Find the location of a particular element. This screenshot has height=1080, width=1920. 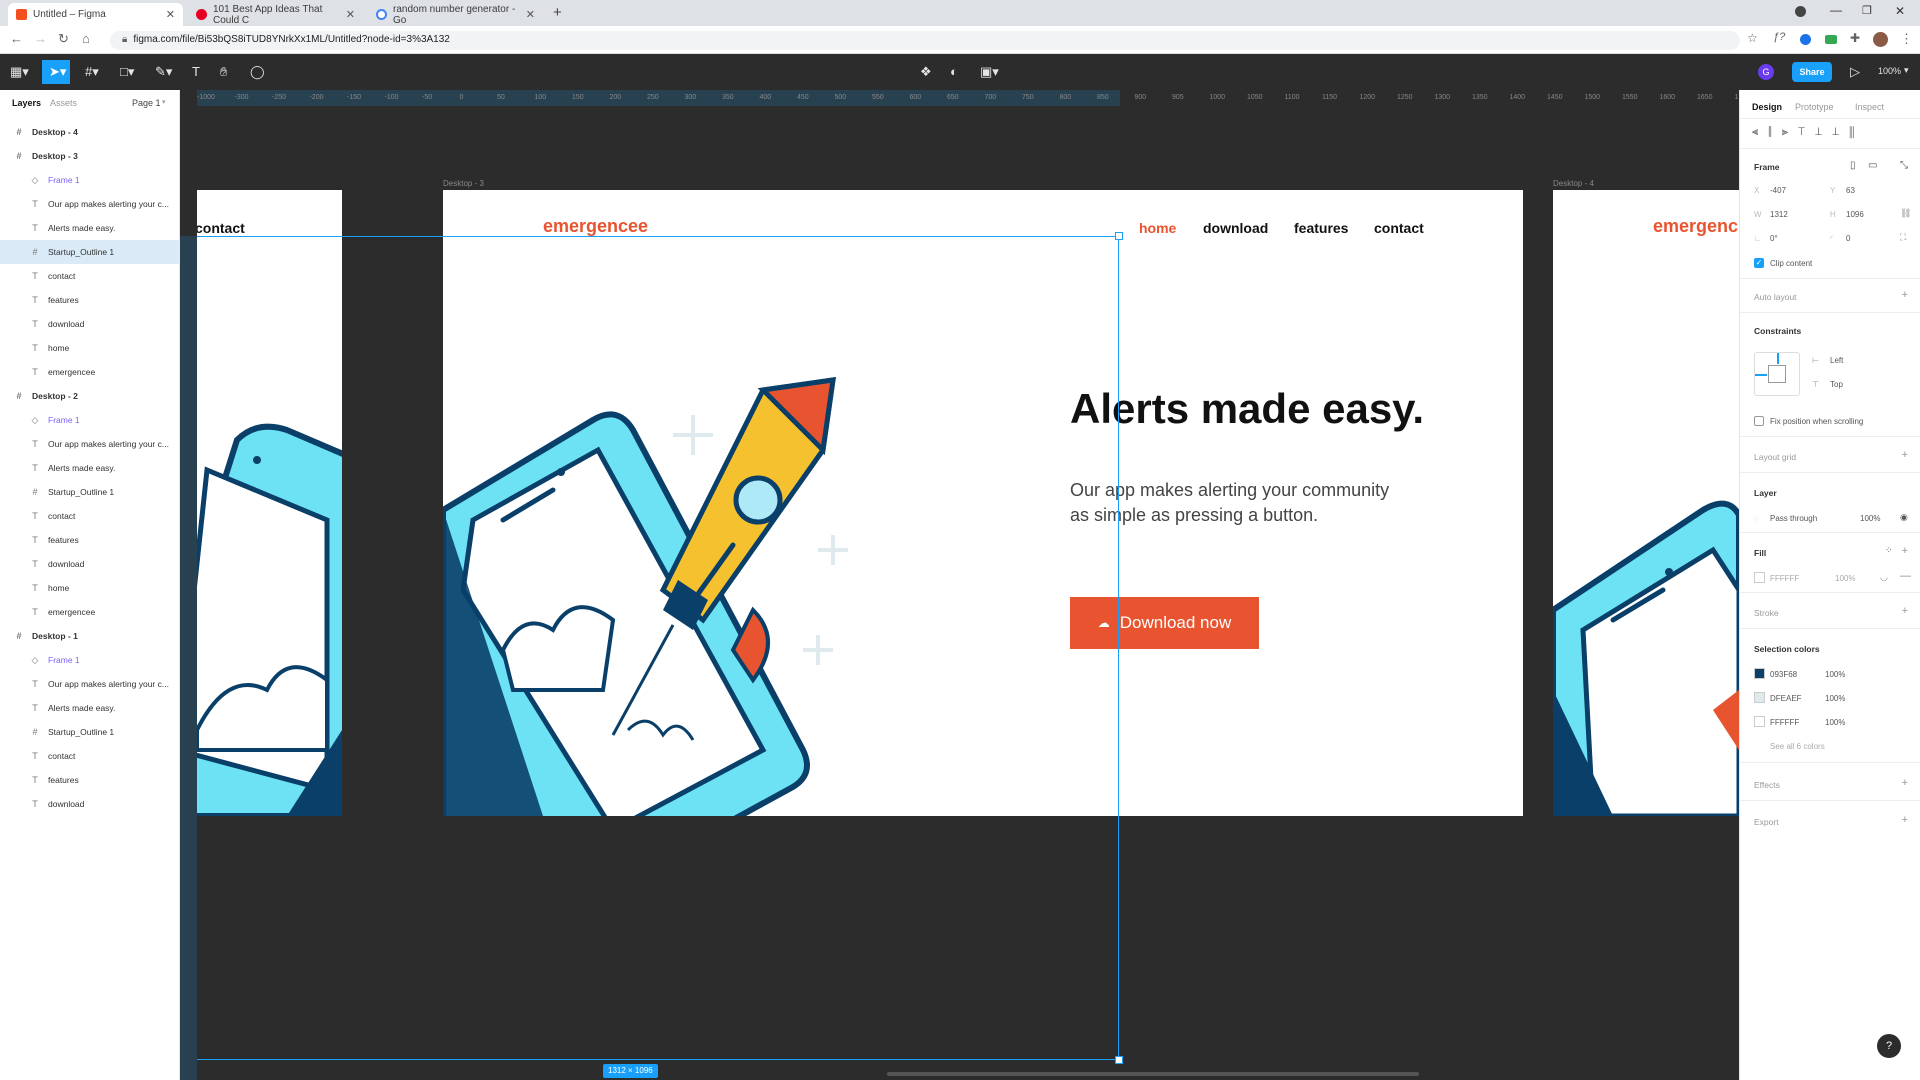

main-menu-icon: ▦▾ is located at coordinates (19, 72).